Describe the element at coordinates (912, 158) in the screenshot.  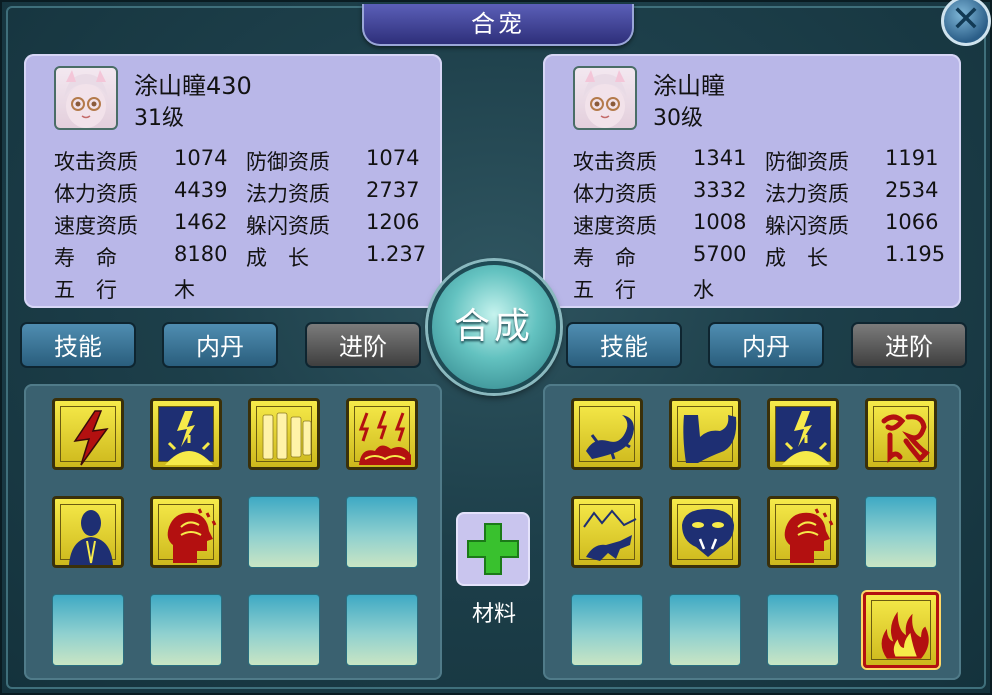
I see `defense-value: 1191` at that location.